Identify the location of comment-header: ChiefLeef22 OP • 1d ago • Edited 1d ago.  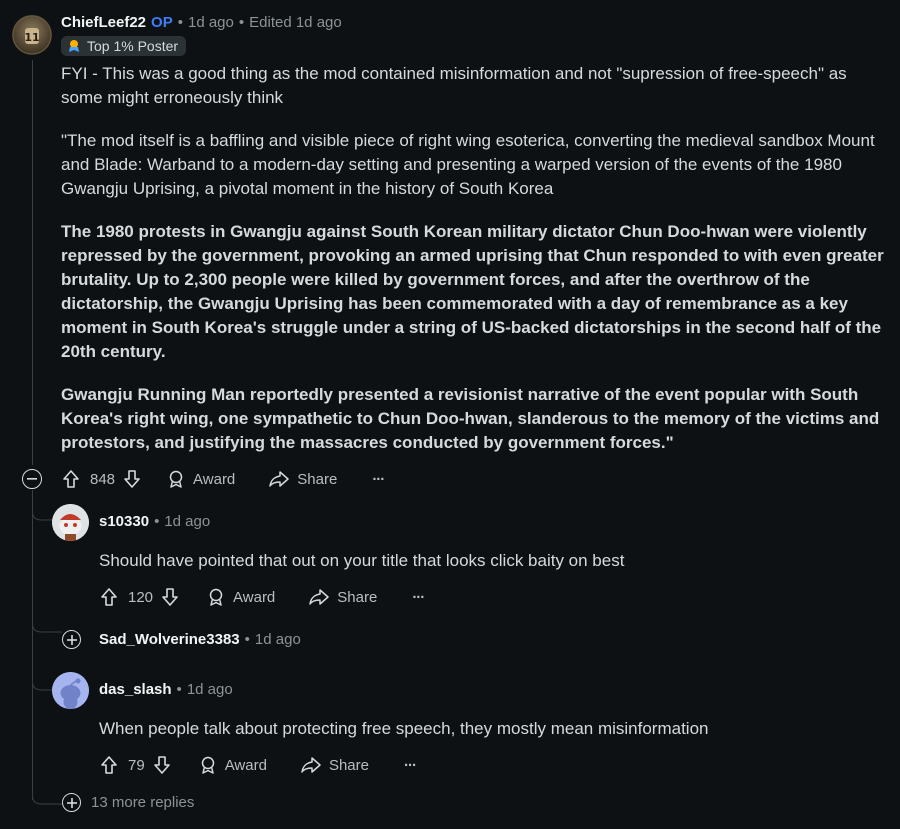
(201, 22).